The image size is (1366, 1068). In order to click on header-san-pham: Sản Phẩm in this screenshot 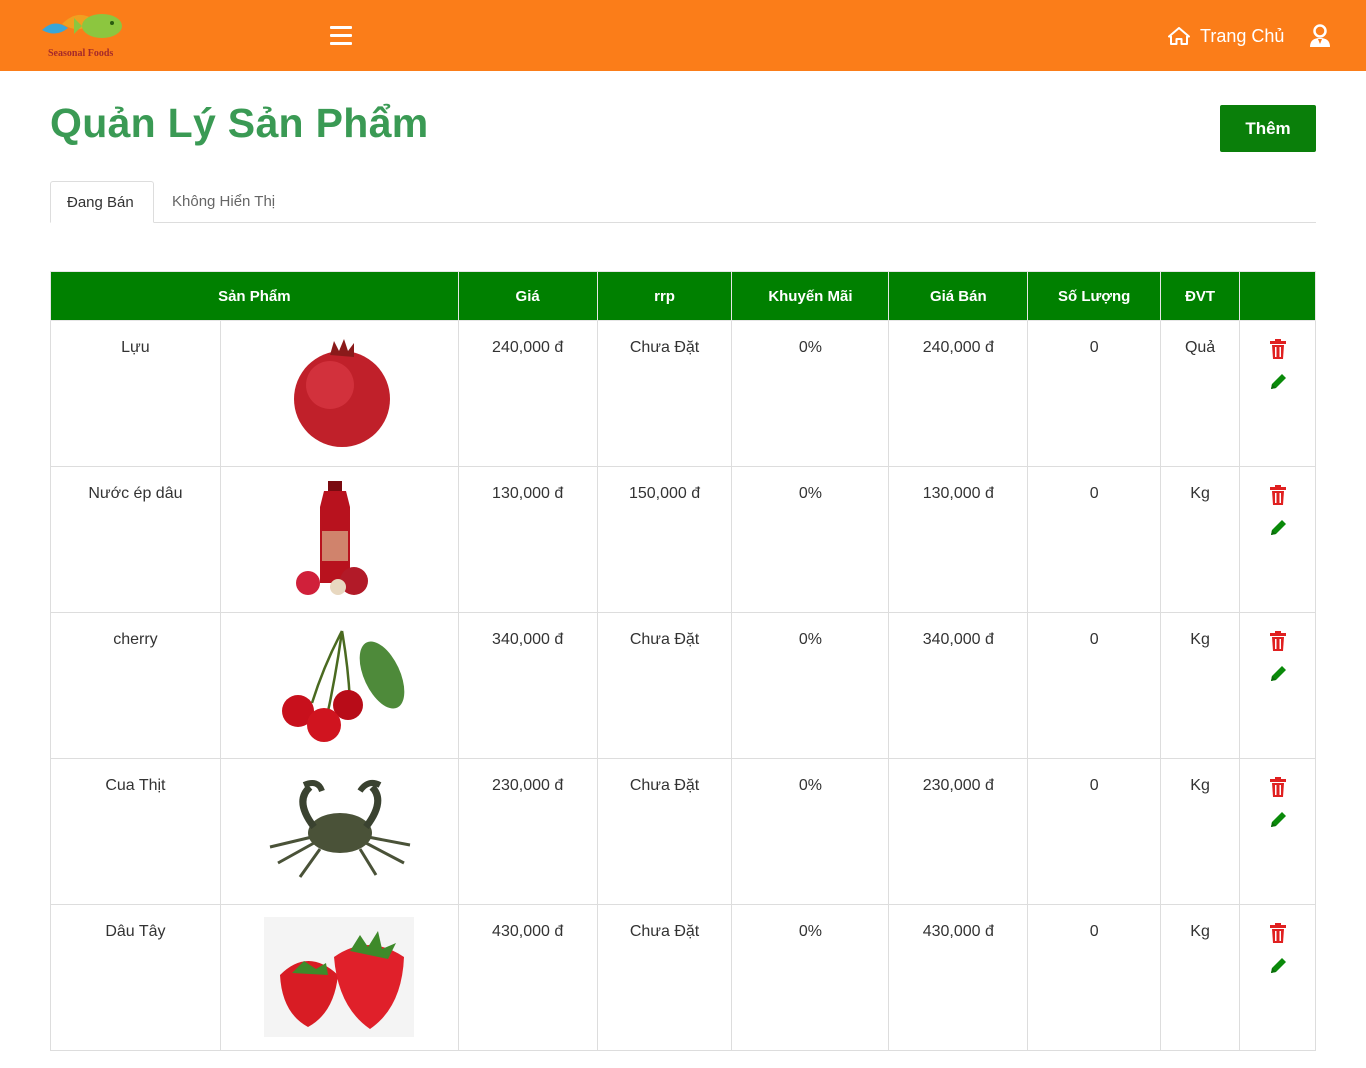, I will do `click(254, 296)`.